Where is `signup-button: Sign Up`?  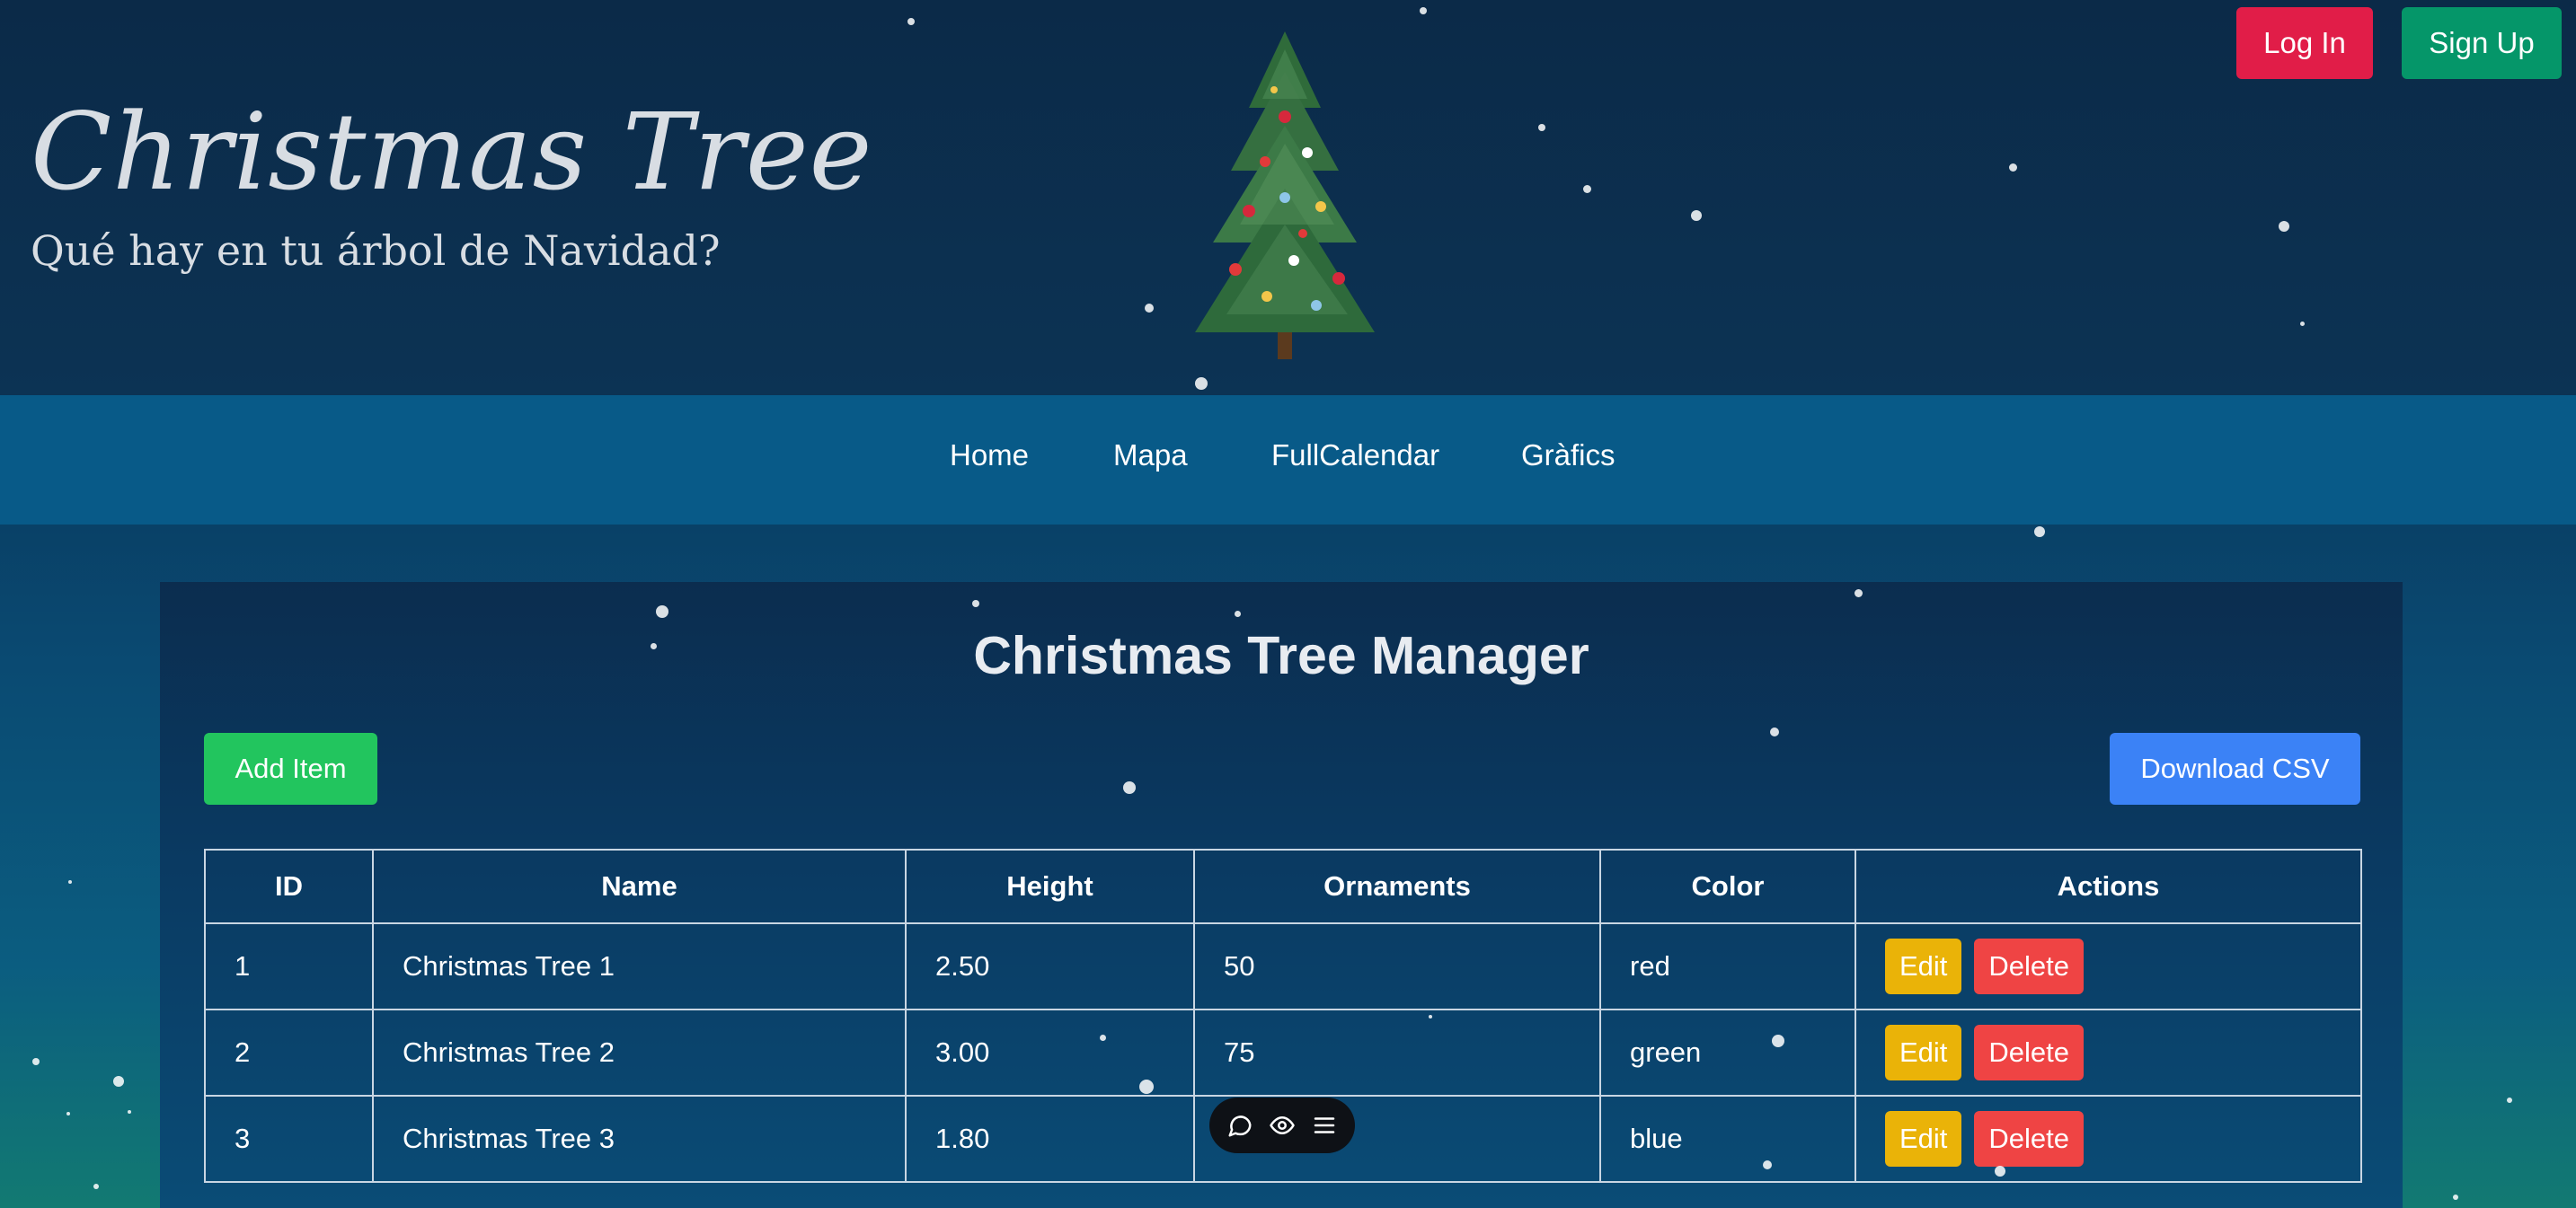
signup-button: Sign Up is located at coordinates (2482, 43).